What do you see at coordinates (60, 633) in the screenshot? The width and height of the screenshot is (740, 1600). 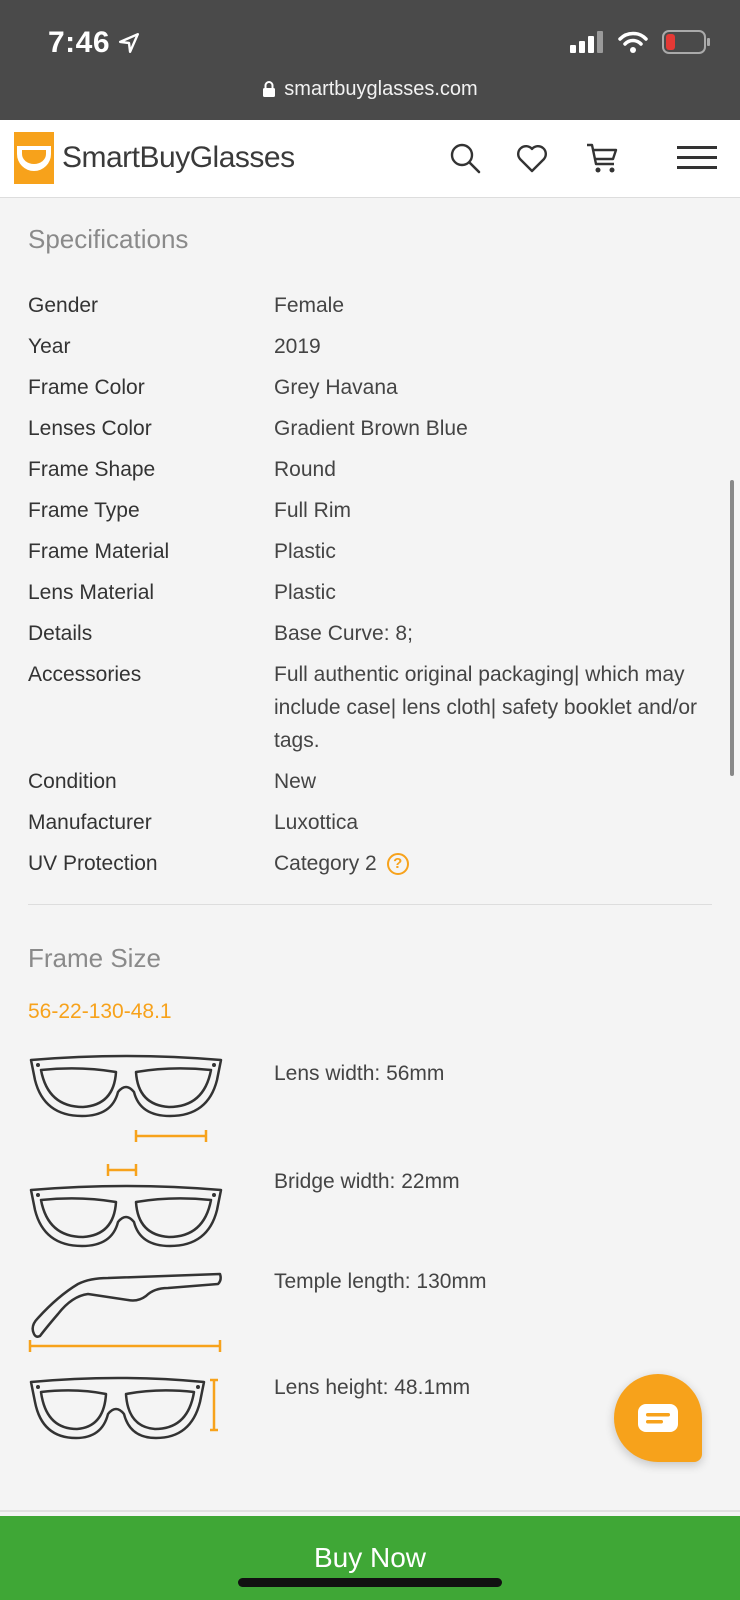 I see `spec-label: Details` at bounding box center [60, 633].